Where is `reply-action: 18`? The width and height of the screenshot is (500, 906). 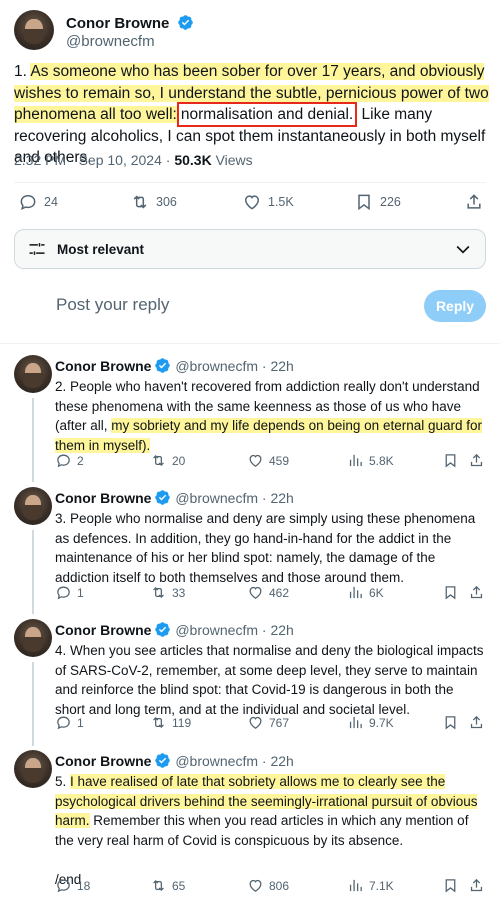 reply-action: 18 is located at coordinates (72, 885).